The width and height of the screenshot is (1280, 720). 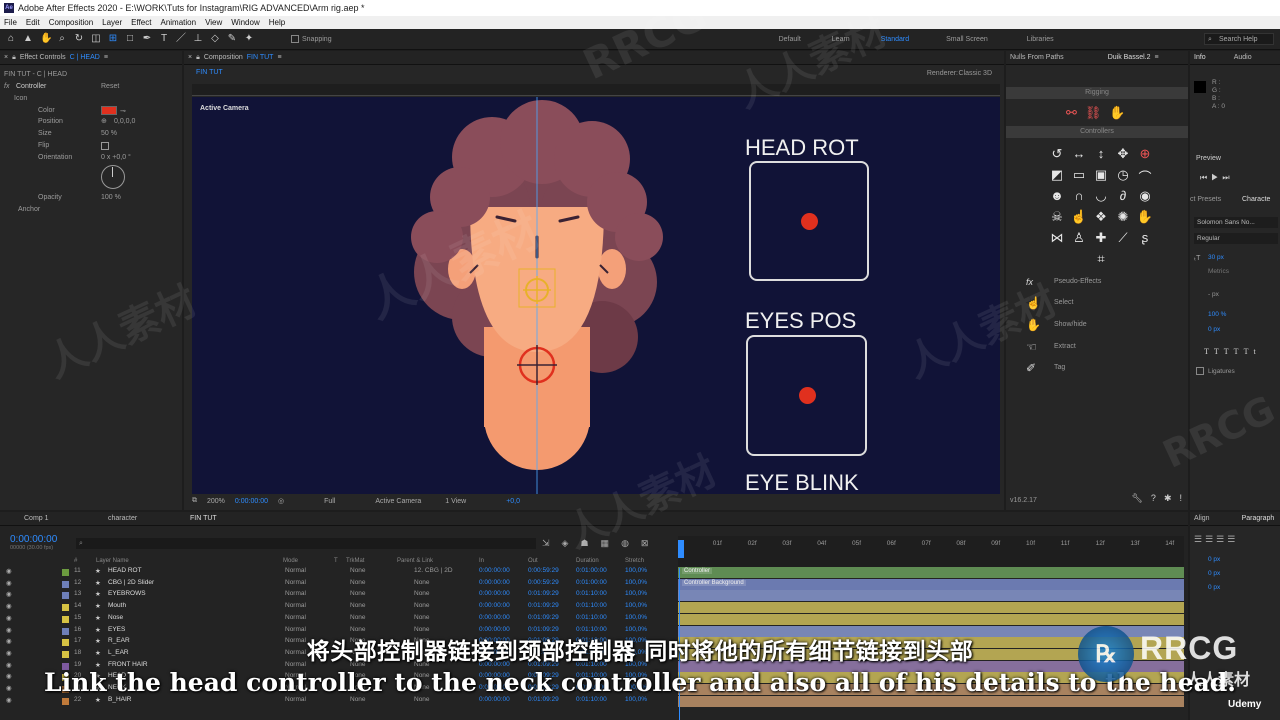 What do you see at coordinates (1079, 217) in the screenshot?
I see `finger-icon: ☝` at bounding box center [1079, 217].